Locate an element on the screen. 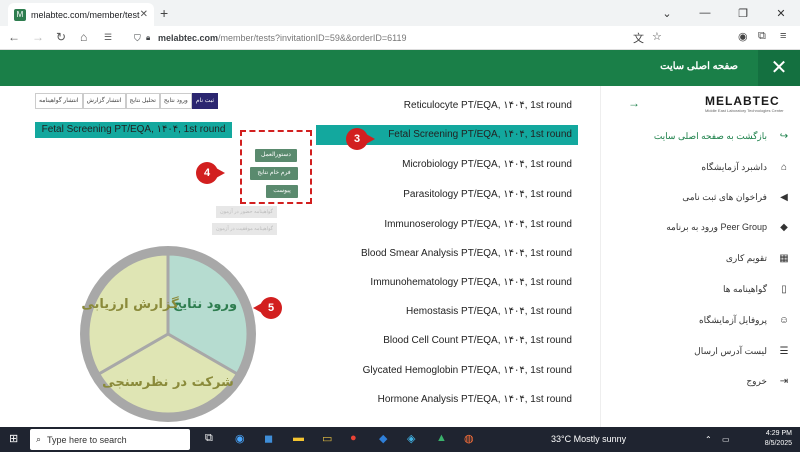  test-item: Reticulocyte PT/EQA, ۱۴۰۴, 1st round is located at coordinates (447, 106).